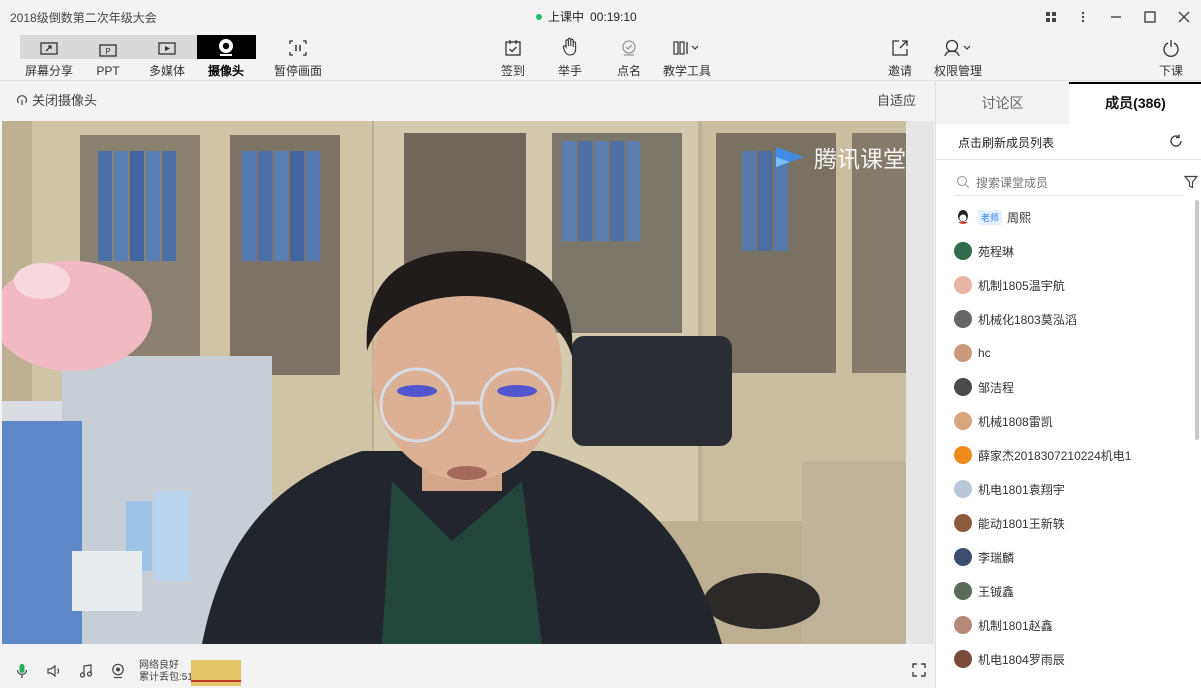 The width and height of the screenshot is (1201, 688). Describe the element at coordinates (1176, 141) in the screenshot. I see `refresh-icon` at that location.